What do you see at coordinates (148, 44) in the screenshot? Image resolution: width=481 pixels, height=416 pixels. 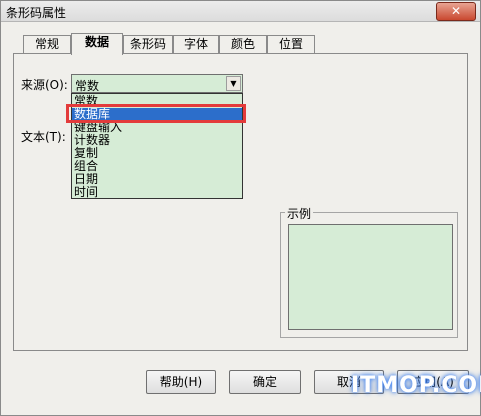 I see `tab-barcode: 条形码` at bounding box center [148, 44].